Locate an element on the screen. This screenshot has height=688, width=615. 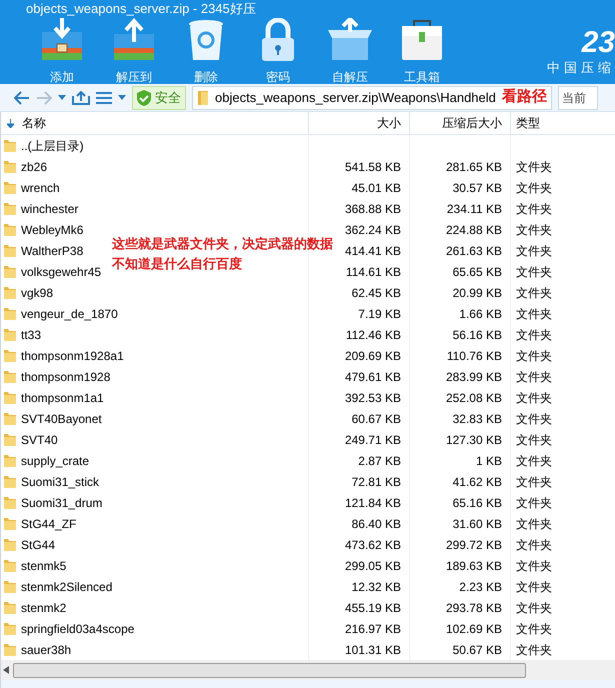
packed-size-text: 65.16 KB is located at coordinates (477, 503).